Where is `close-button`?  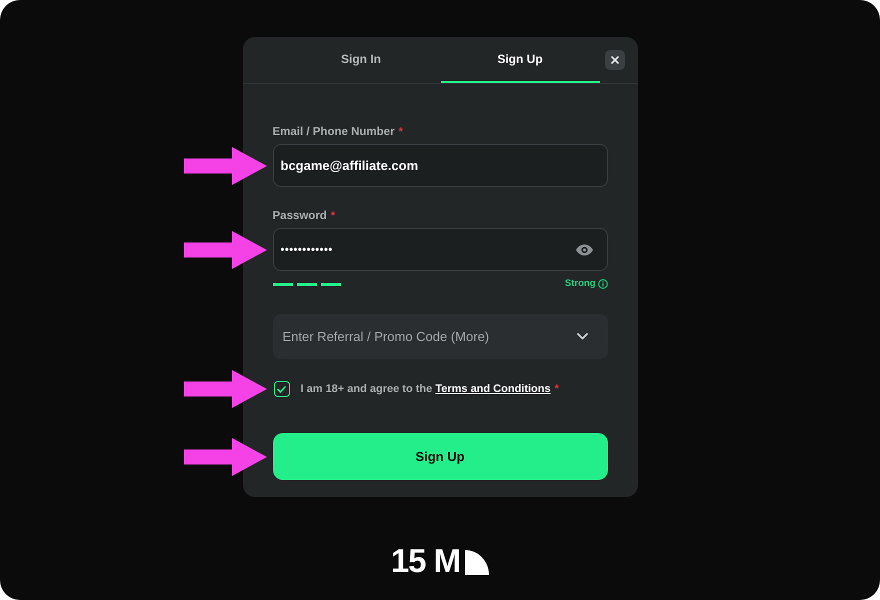
close-button is located at coordinates (614, 60).